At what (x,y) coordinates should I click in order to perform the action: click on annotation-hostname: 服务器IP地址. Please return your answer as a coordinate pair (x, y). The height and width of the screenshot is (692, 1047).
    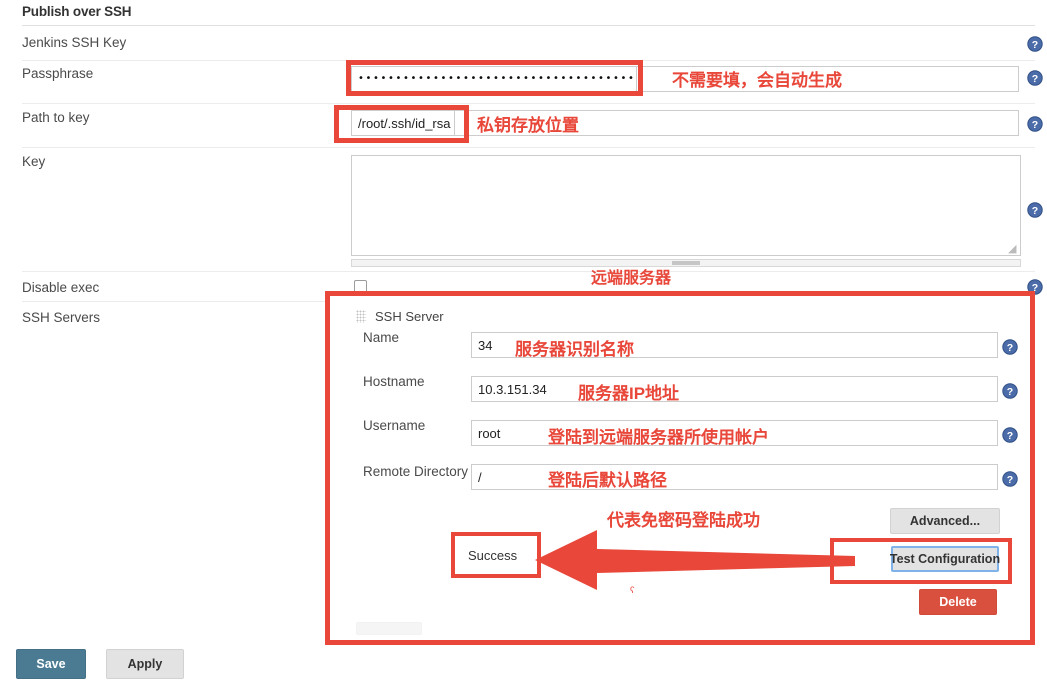
    Looking at the image, I should click on (629, 393).